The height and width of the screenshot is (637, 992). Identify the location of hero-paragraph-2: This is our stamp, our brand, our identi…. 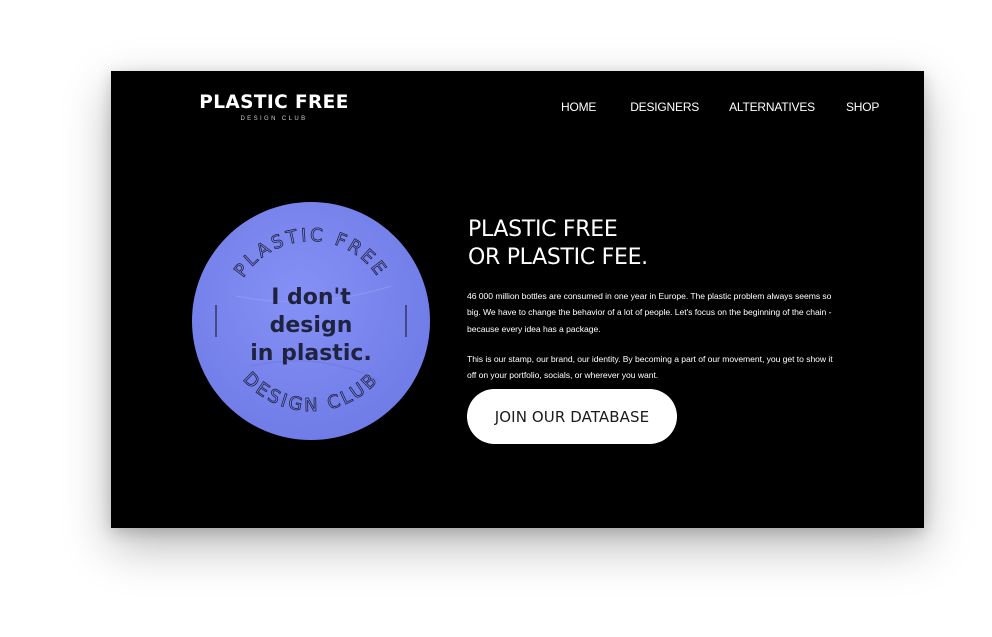
(650, 367).